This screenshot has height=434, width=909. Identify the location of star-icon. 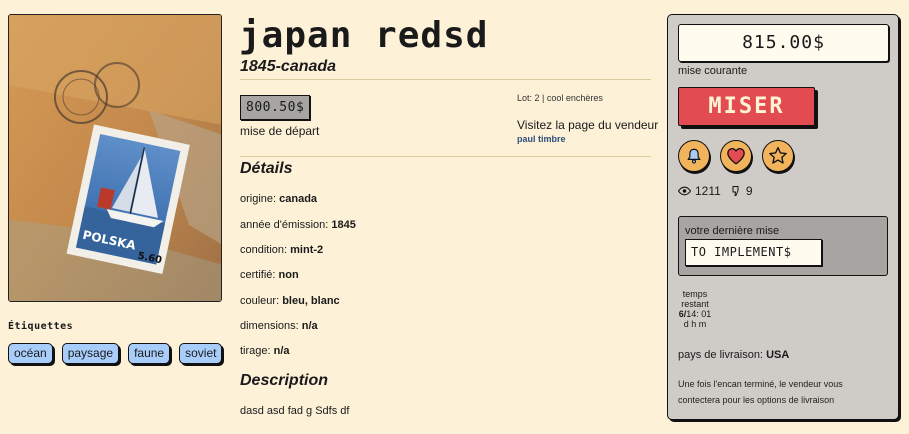
(778, 155).